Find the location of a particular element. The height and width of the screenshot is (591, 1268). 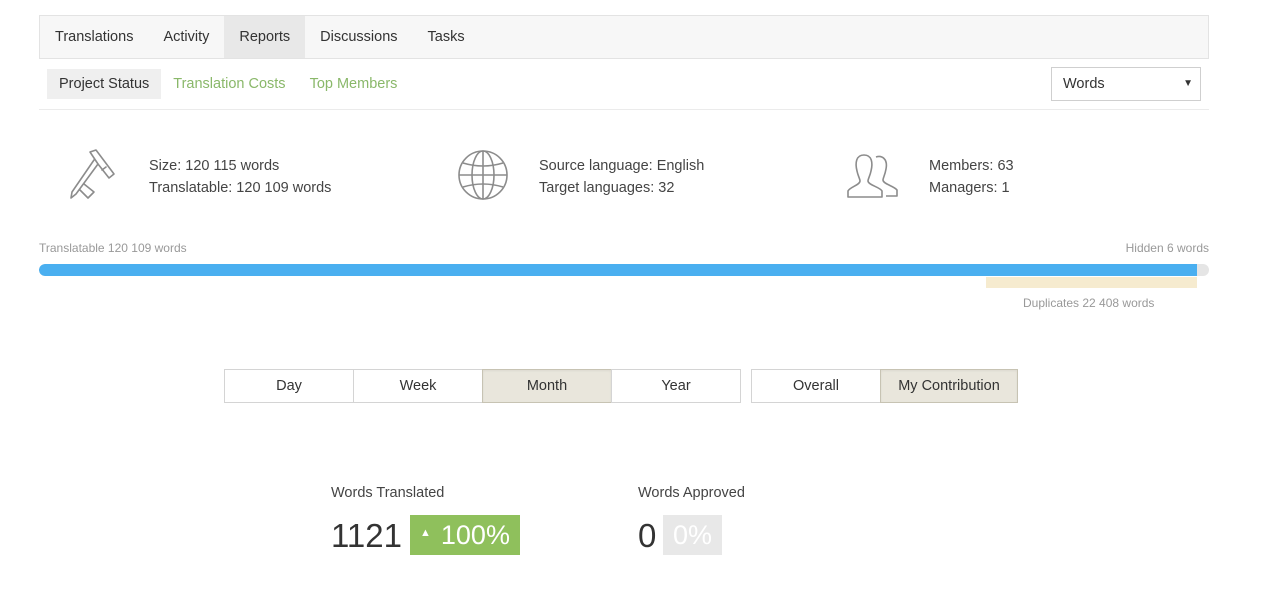

duplicates-bar is located at coordinates (1091, 282).